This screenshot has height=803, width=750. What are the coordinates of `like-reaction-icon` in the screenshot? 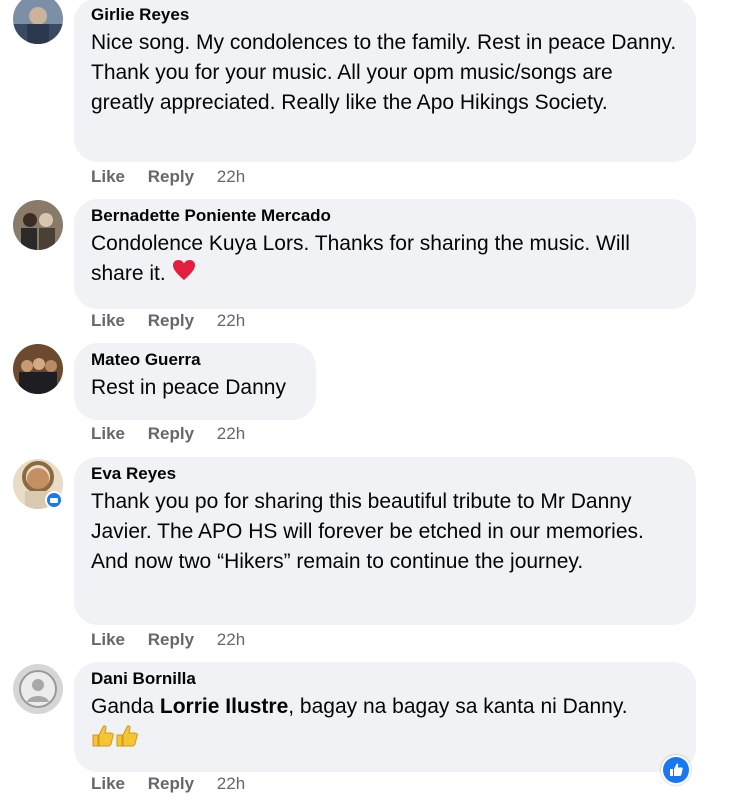 It's located at (676, 770).